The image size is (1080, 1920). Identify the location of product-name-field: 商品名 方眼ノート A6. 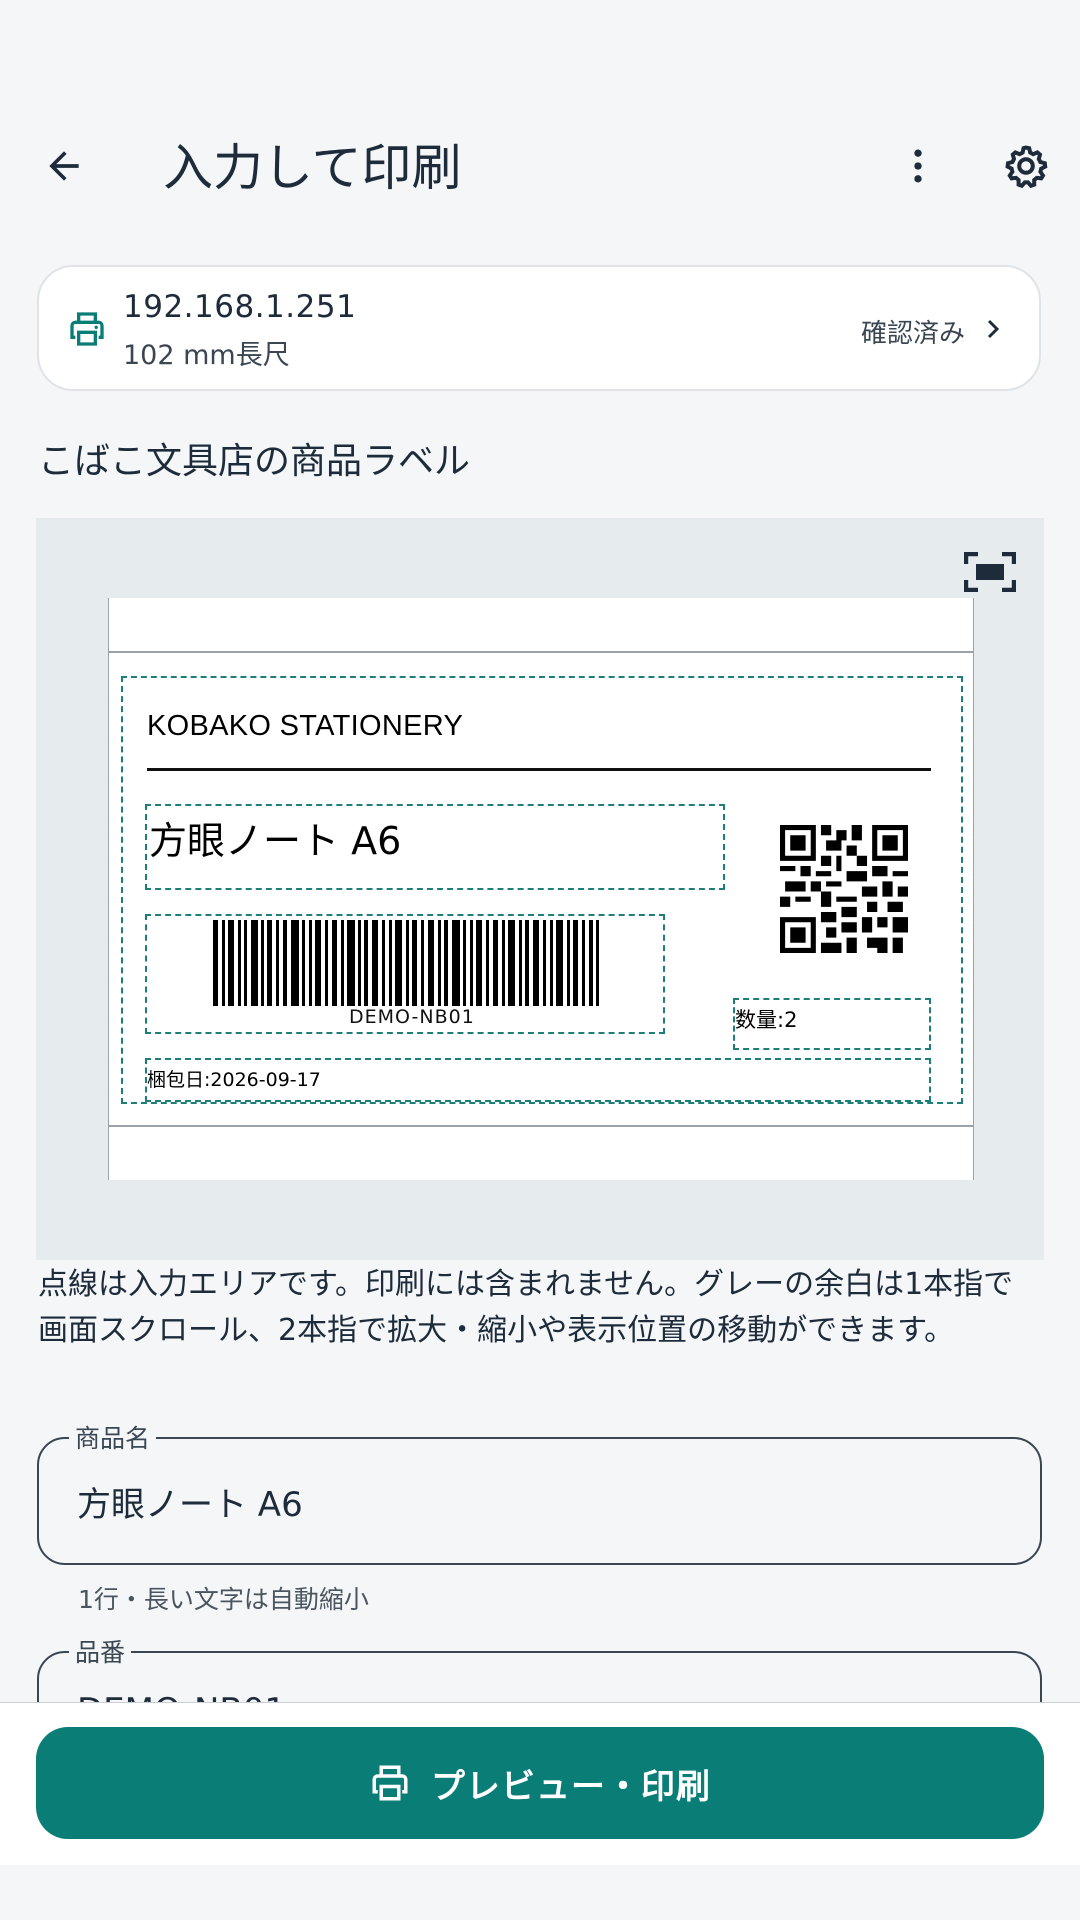
(539, 1492).